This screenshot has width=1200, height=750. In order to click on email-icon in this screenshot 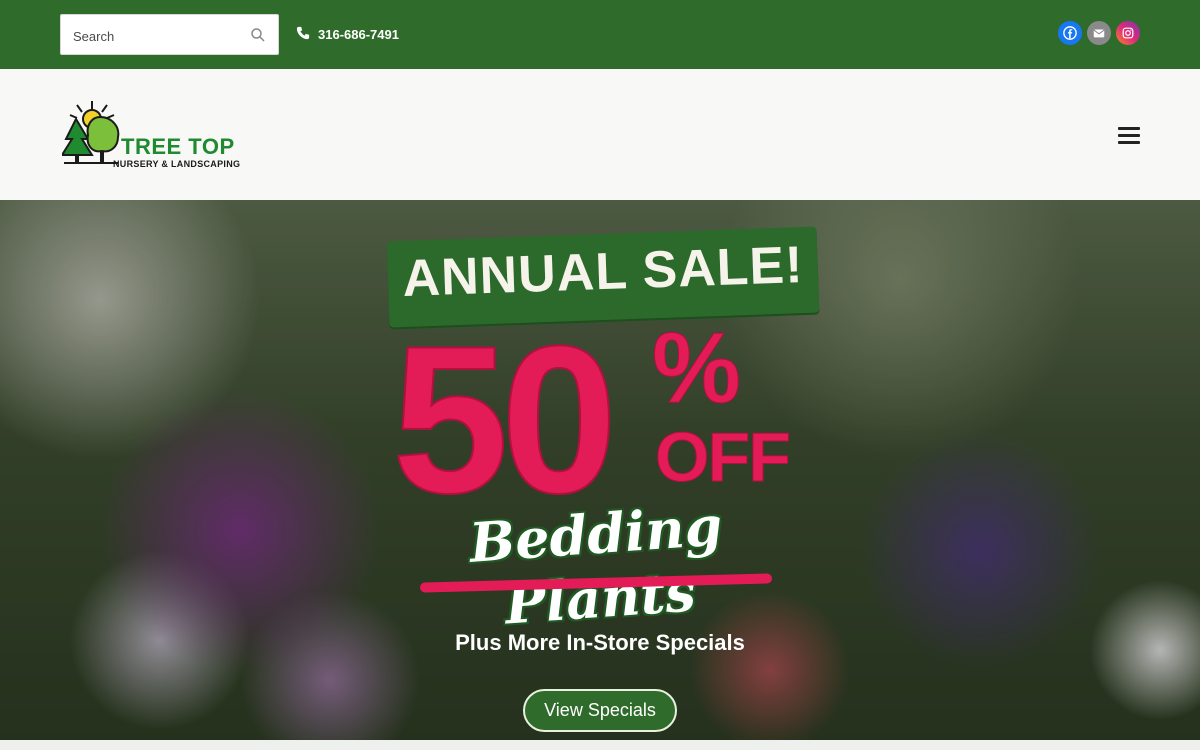, I will do `click(1099, 33)`.